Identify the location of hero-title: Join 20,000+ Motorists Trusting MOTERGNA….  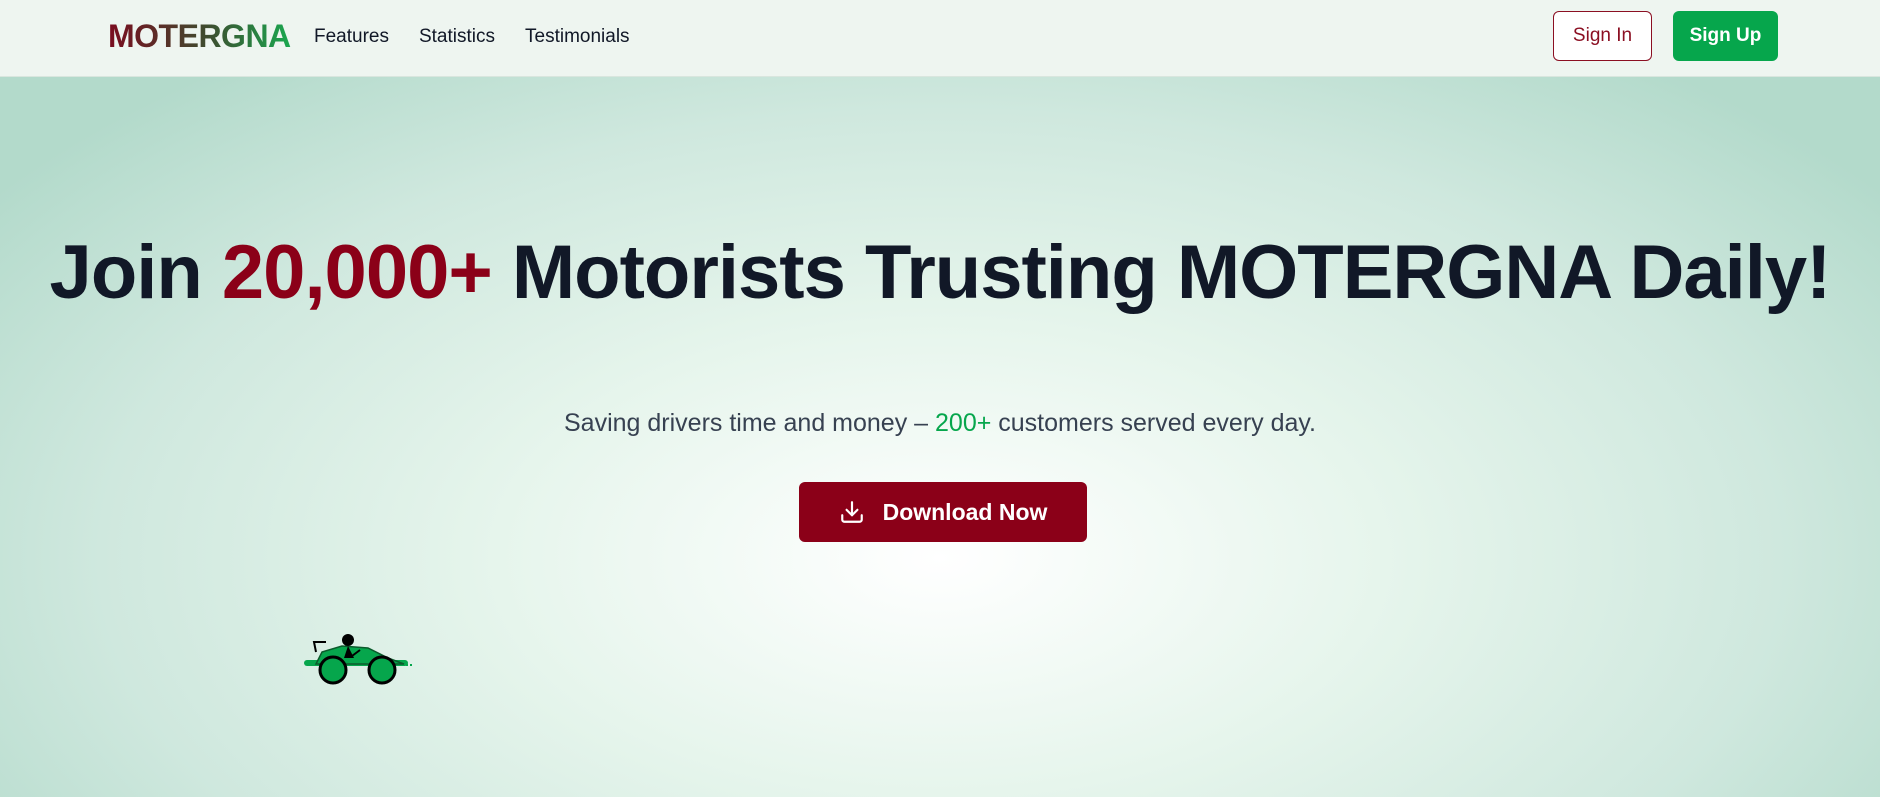
(940, 273).